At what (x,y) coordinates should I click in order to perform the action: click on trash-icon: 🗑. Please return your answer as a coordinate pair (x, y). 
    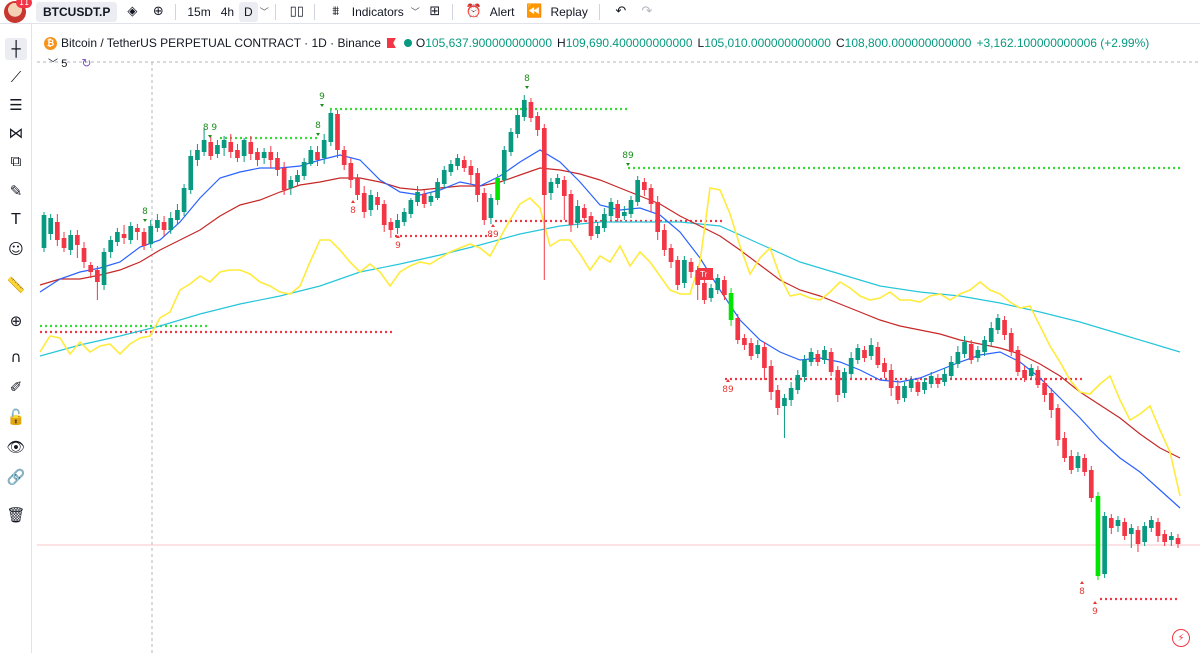
    Looking at the image, I should click on (16, 515).